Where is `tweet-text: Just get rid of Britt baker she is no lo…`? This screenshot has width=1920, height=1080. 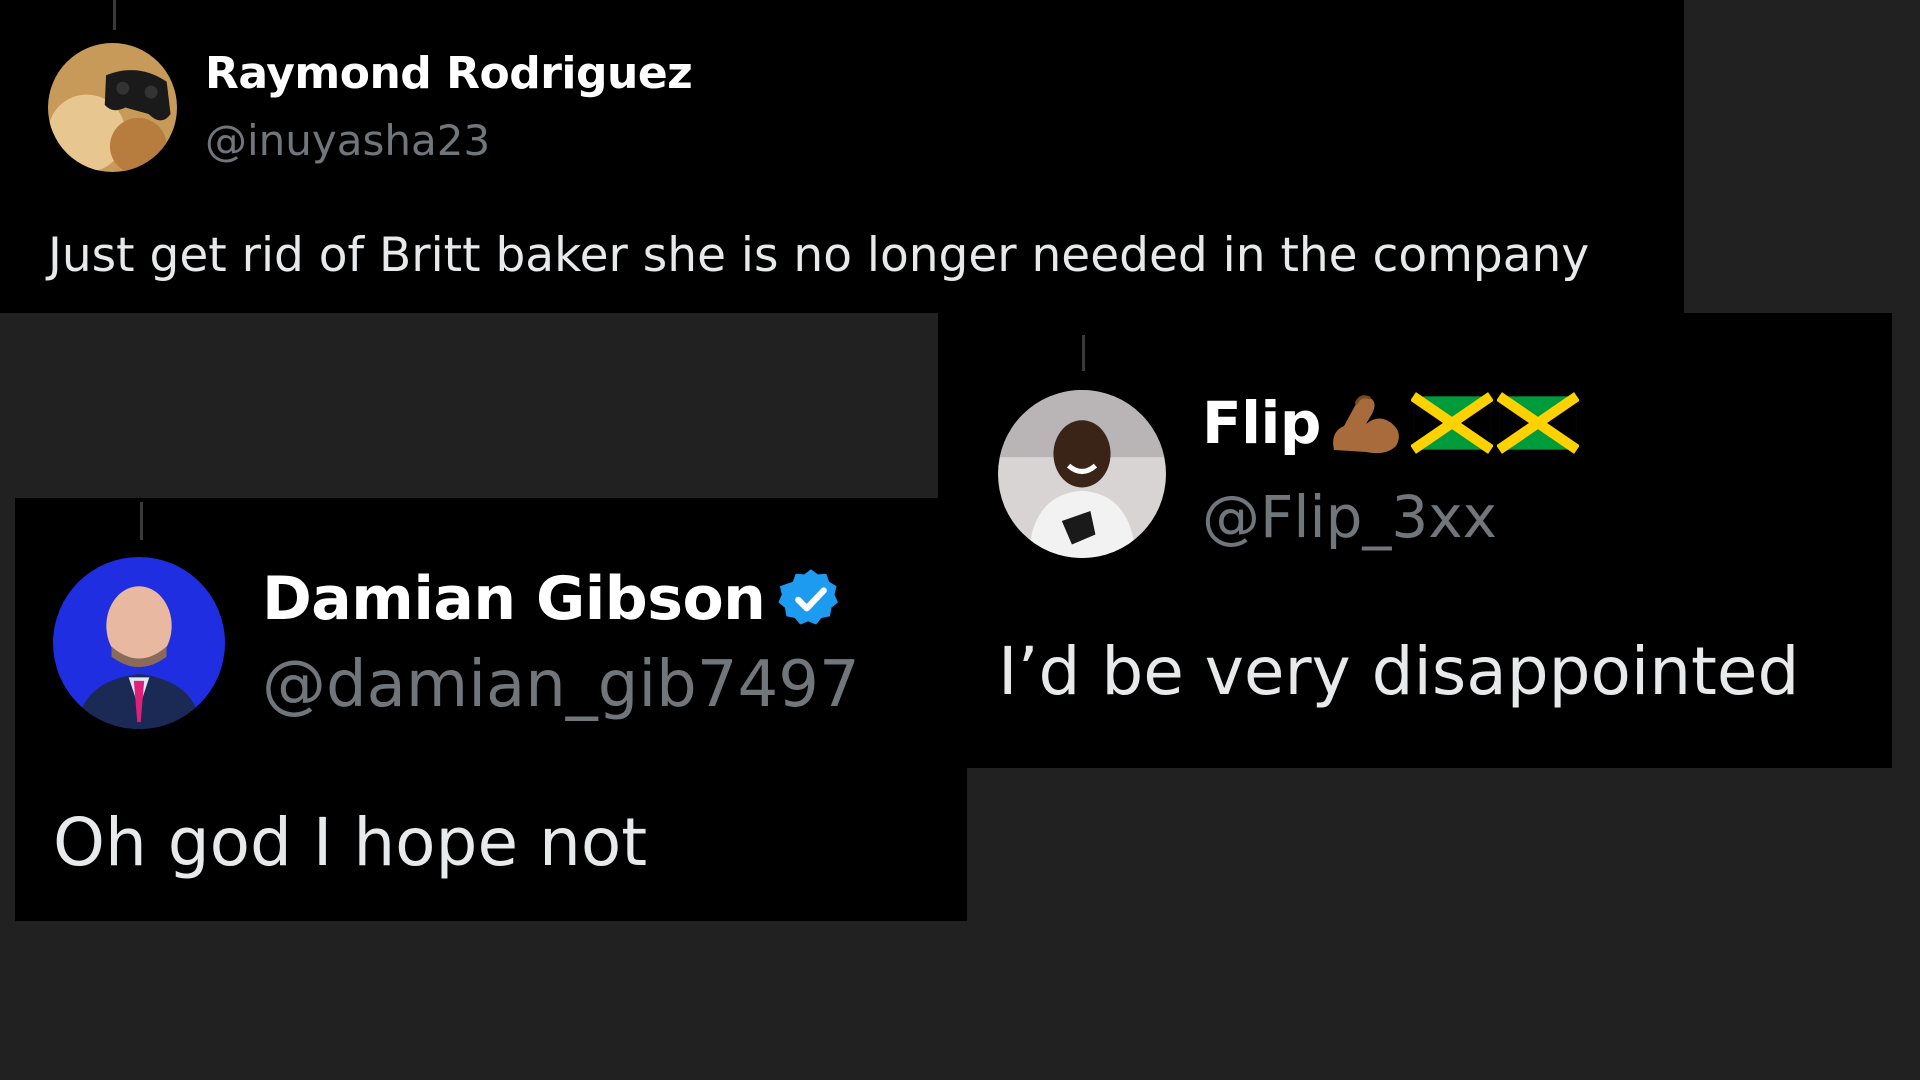 tweet-text: Just get rid of Britt baker she is no lo… is located at coordinates (819, 255).